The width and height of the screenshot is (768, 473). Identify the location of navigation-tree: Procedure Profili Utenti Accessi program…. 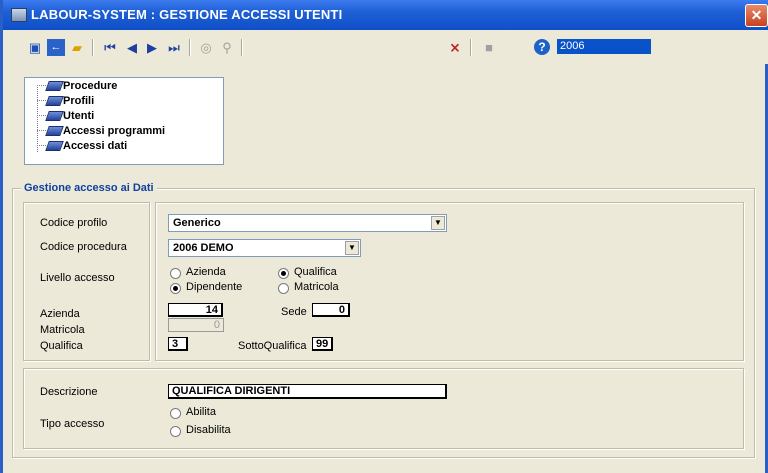
(124, 121).